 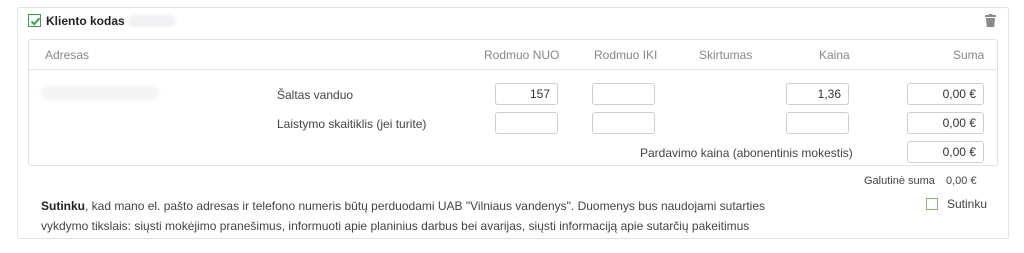 What do you see at coordinates (526, 123) in the screenshot?
I see `from-input-irrigation` at bounding box center [526, 123].